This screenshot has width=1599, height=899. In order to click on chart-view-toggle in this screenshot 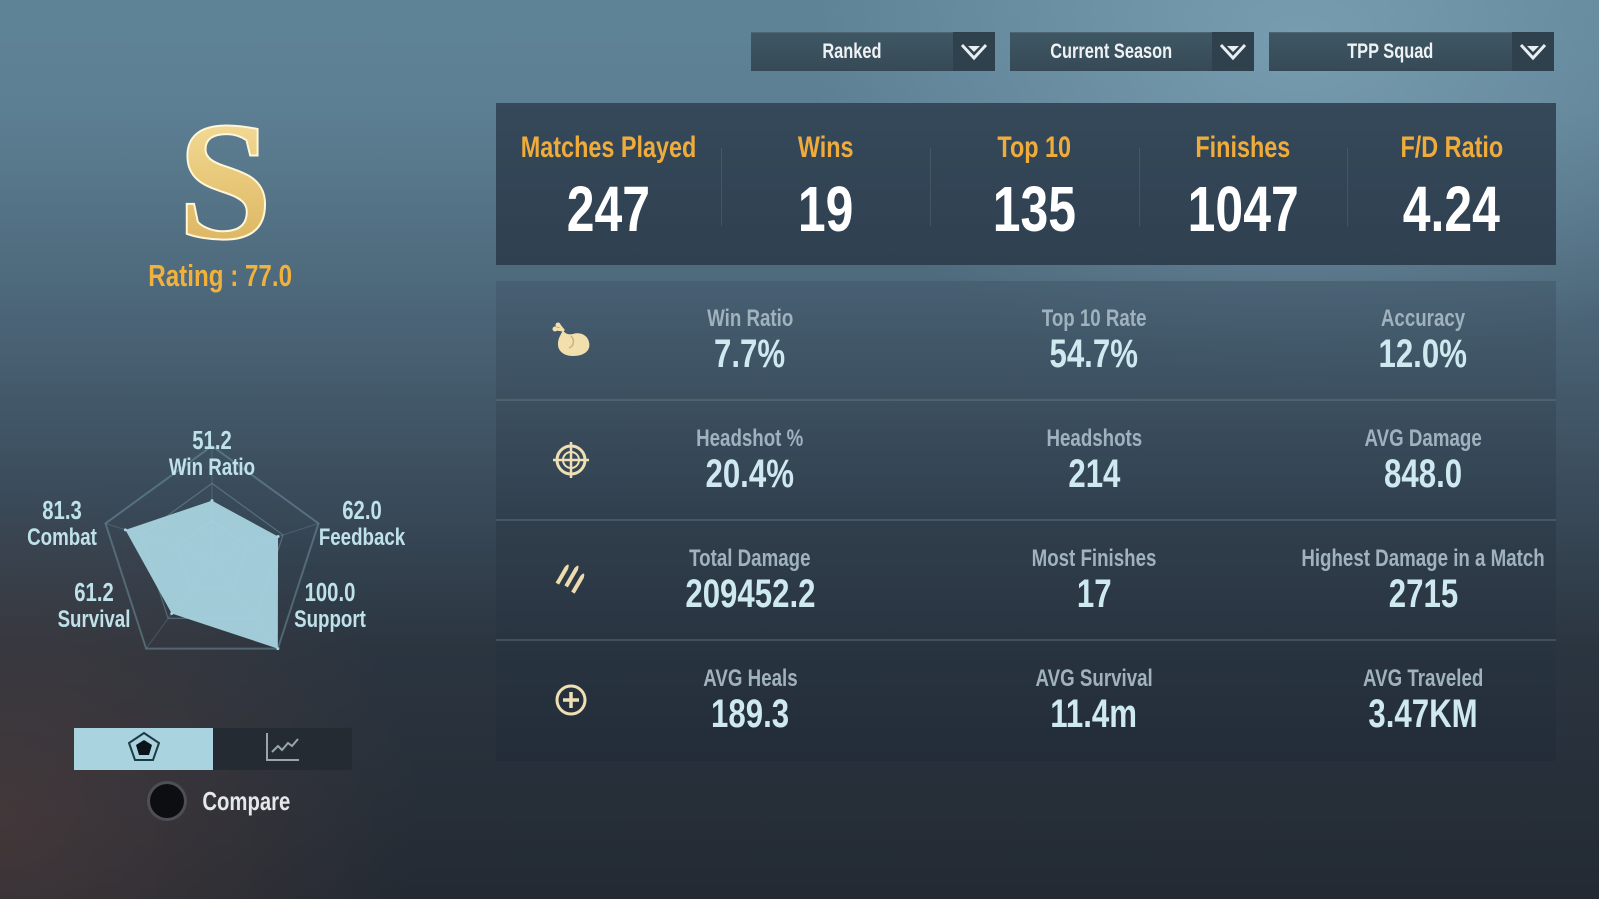, I will do `click(213, 749)`.